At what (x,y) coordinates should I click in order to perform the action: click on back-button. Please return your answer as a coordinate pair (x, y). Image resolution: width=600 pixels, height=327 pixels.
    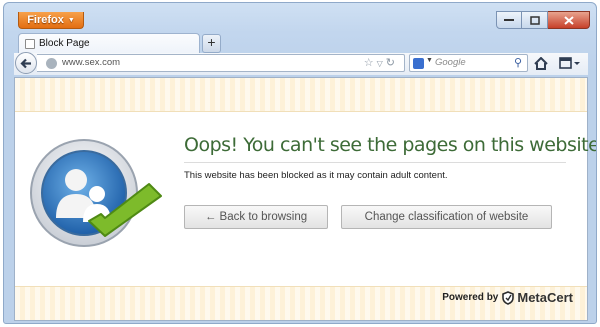
    Looking at the image, I should click on (26, 63).